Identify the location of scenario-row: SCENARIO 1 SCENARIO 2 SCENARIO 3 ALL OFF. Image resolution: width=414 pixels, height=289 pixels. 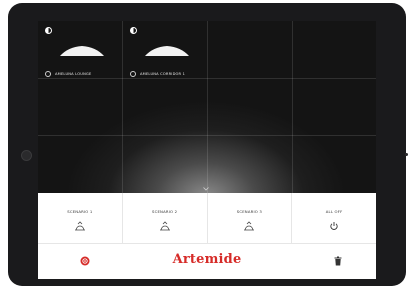
(207, 218).